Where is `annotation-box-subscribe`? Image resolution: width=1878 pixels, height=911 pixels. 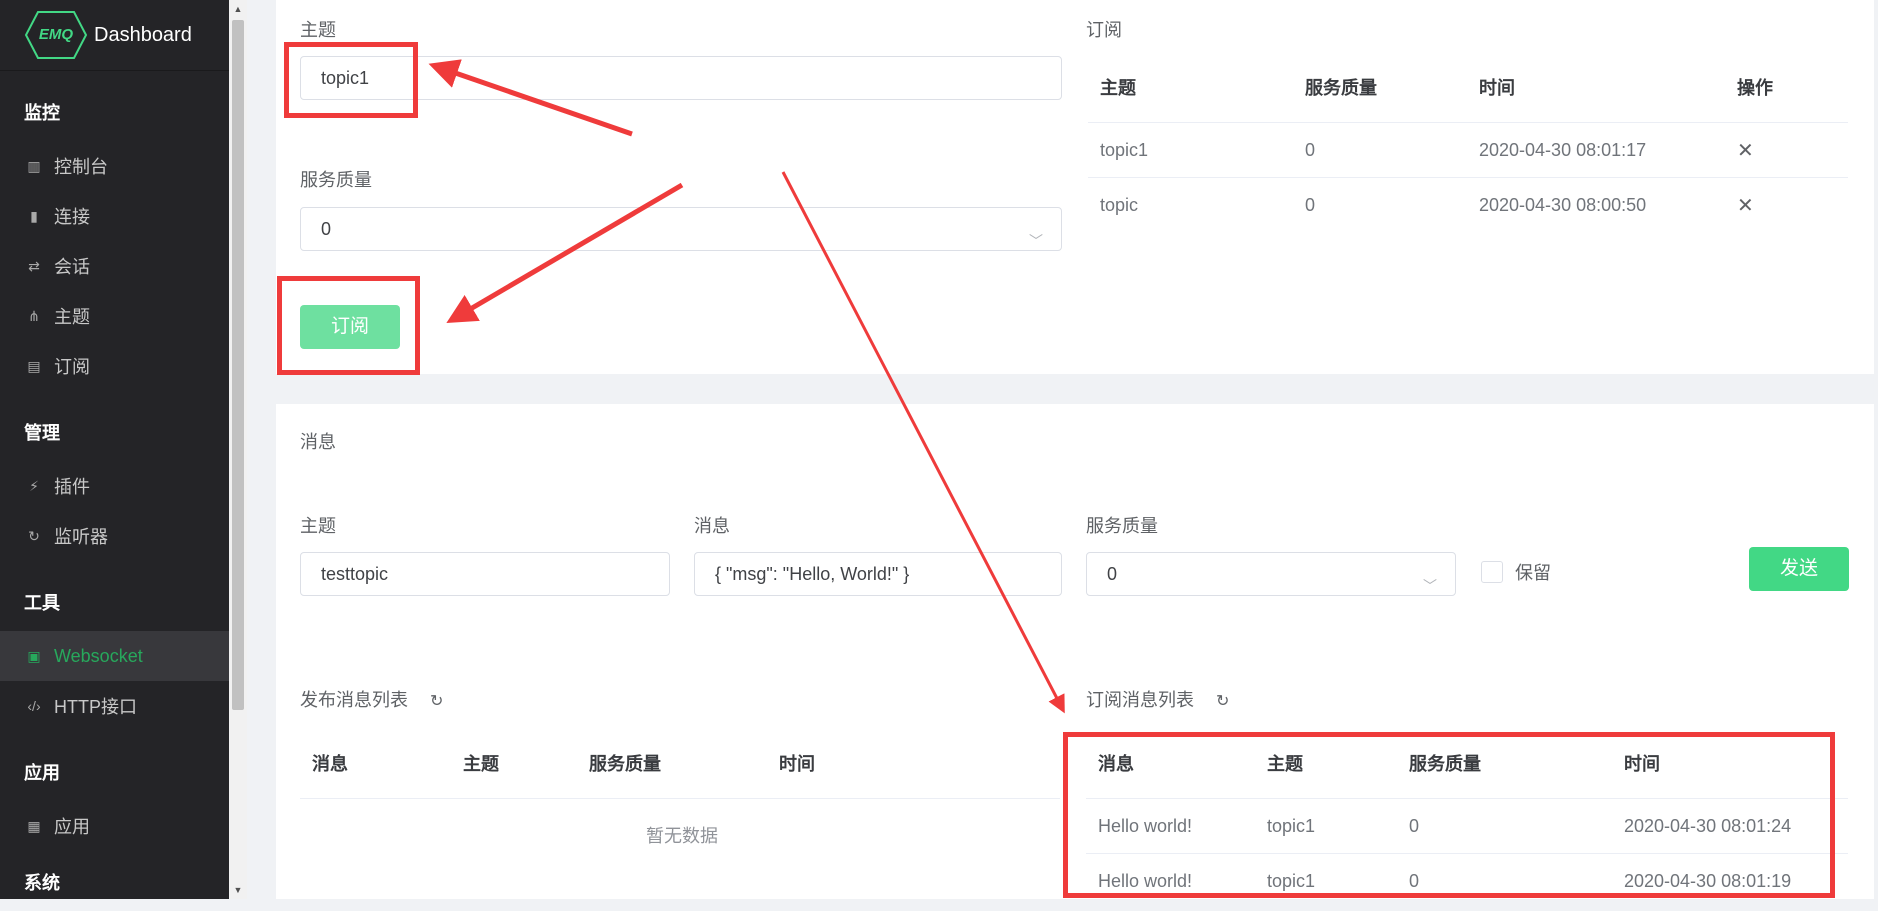 annotation-box-subscribe is located at coordinates (348, 325).